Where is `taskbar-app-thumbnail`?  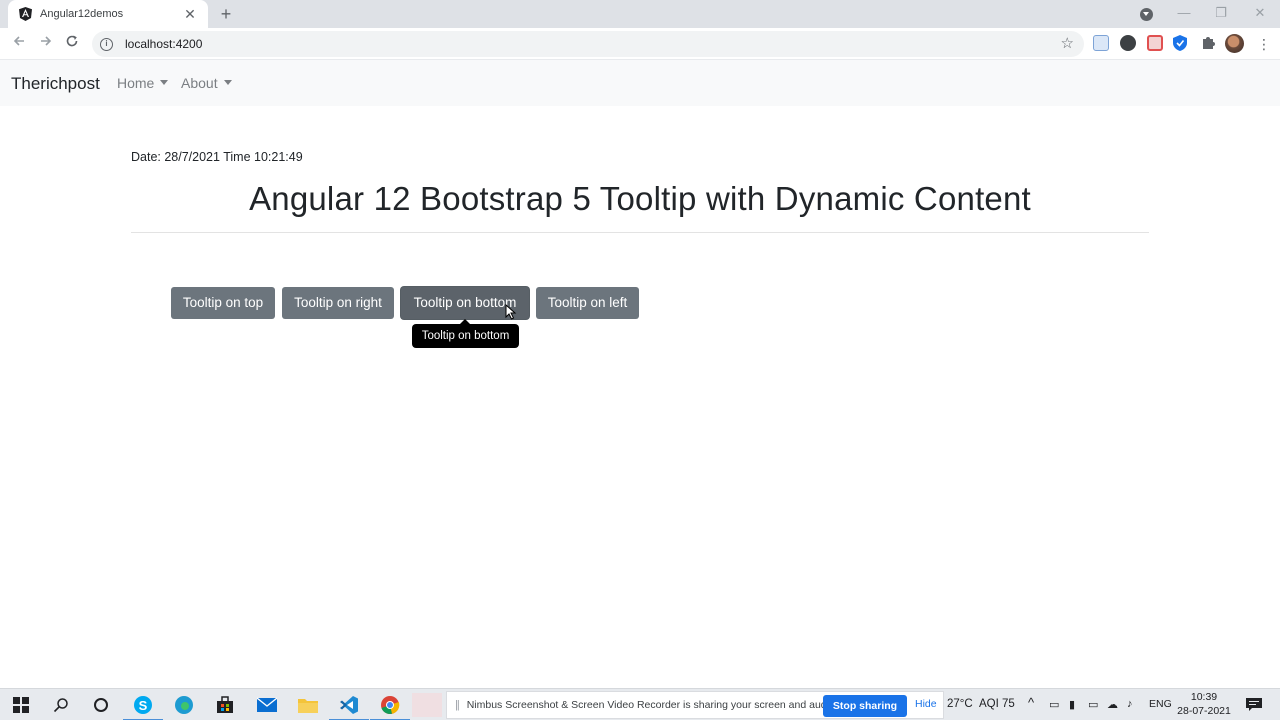
taskbar-app-thumbnail is located at coordinates (427, 705).